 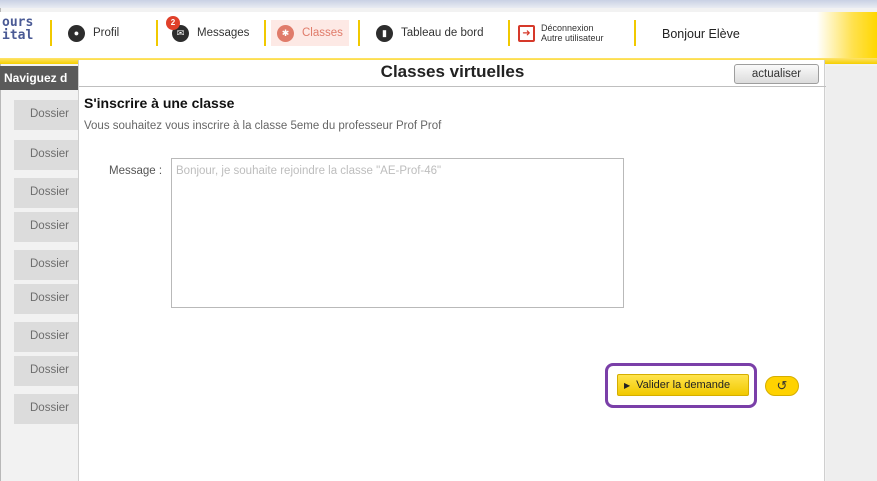 I want to click on title-divider, so click(x=452, y=86).